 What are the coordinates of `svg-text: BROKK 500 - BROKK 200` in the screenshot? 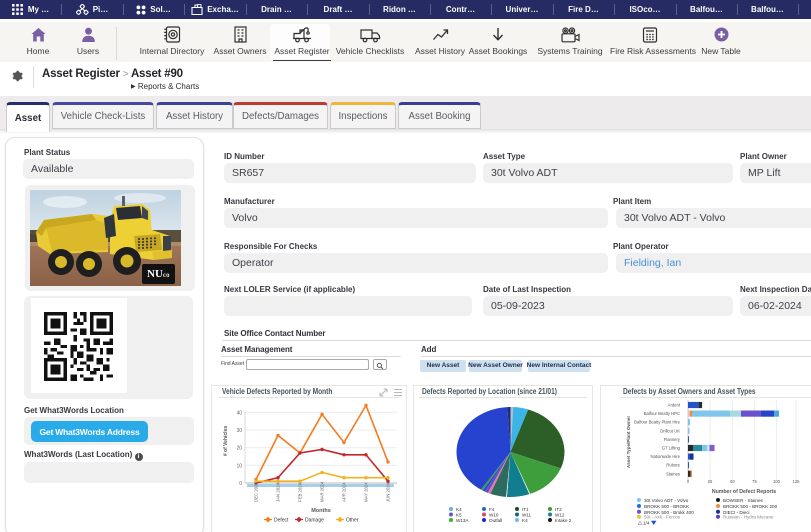 It's located at (750, 506).